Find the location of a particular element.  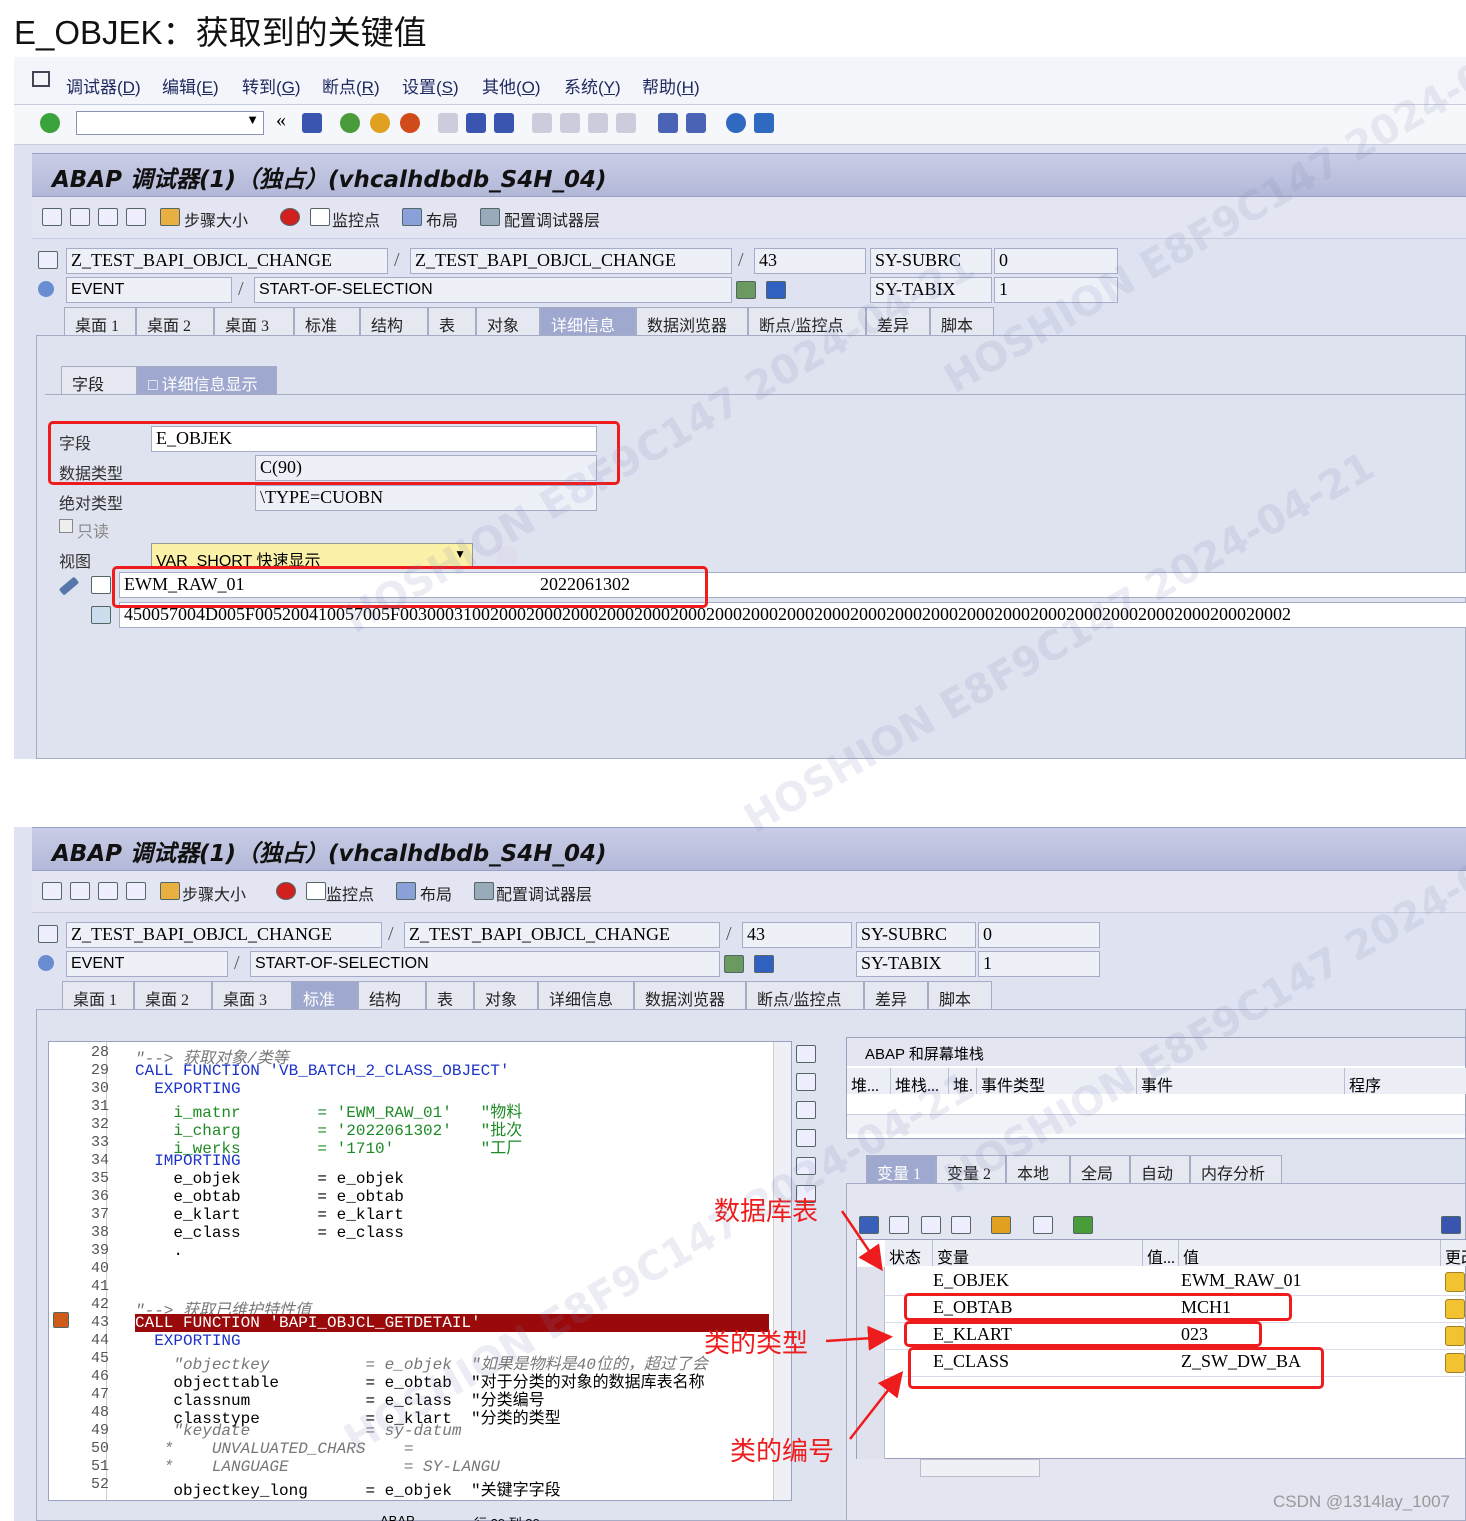

layout-icon is located at coordinates (412, 217).